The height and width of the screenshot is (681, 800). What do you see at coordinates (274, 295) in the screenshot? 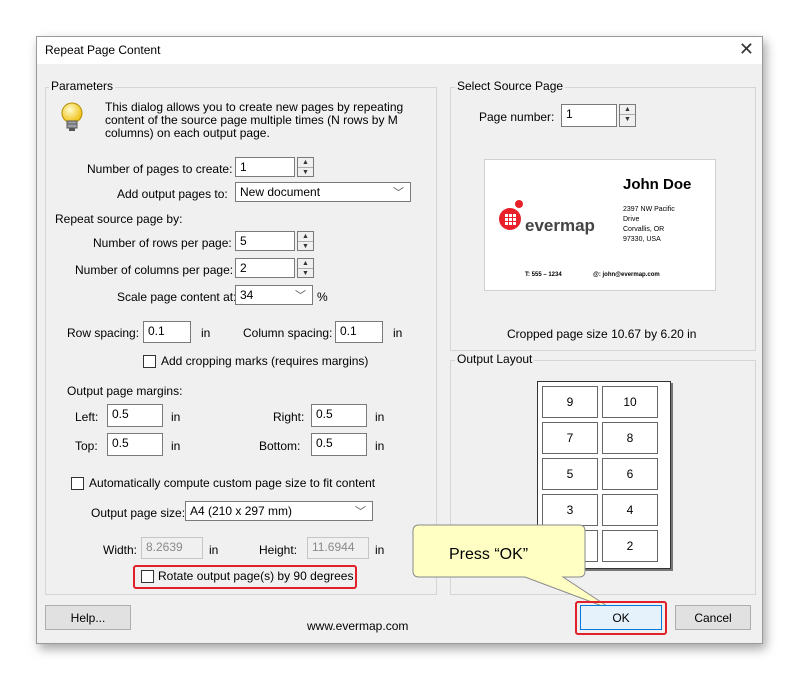
I see `scale-select: 34 ﹀` at bounding box center [274, 295].